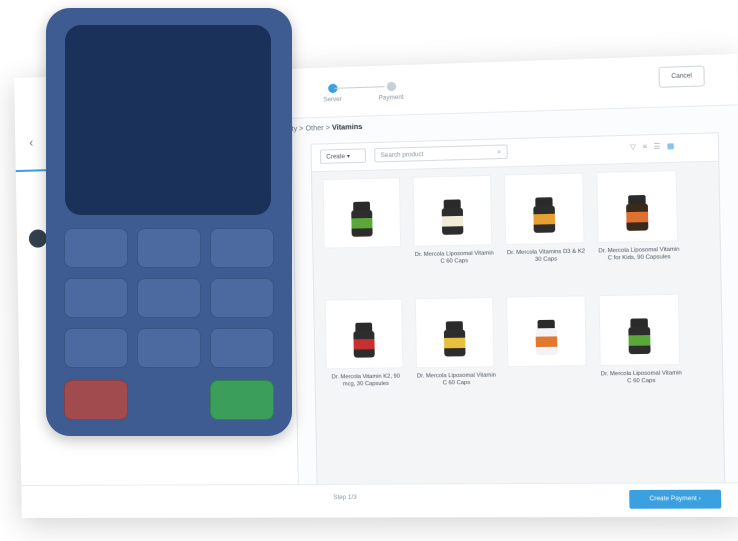  What do you see at coordinates (168, 120) in the screenshot?
I see `terminal-screen` at bounding box center [168, 120].